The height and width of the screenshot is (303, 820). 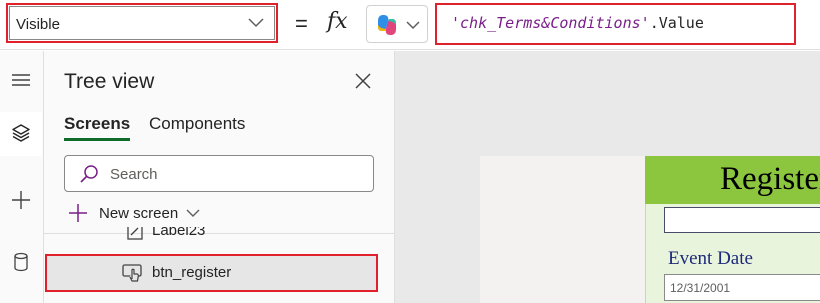 I want to click on tab-screens: Screens, so click(x=97, y=127).